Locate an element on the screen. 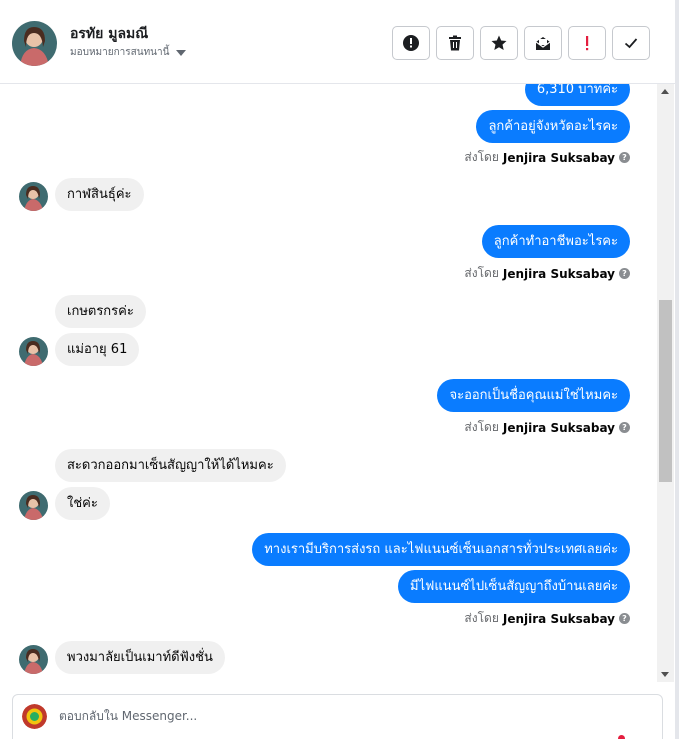  alert-circle-icon is located at coordinates (411, 43).